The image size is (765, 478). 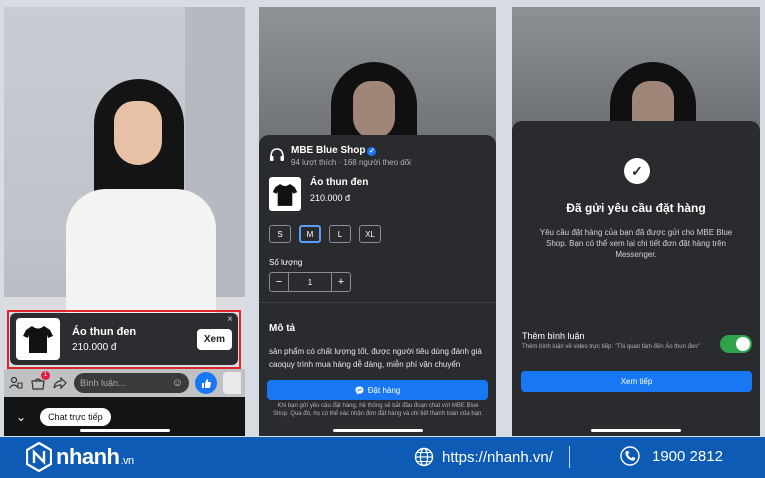 What do you see at coordinates (286, 262) in the screenshot?
I see `quantity-label: Số lượng` at bounding box center [286, 262].